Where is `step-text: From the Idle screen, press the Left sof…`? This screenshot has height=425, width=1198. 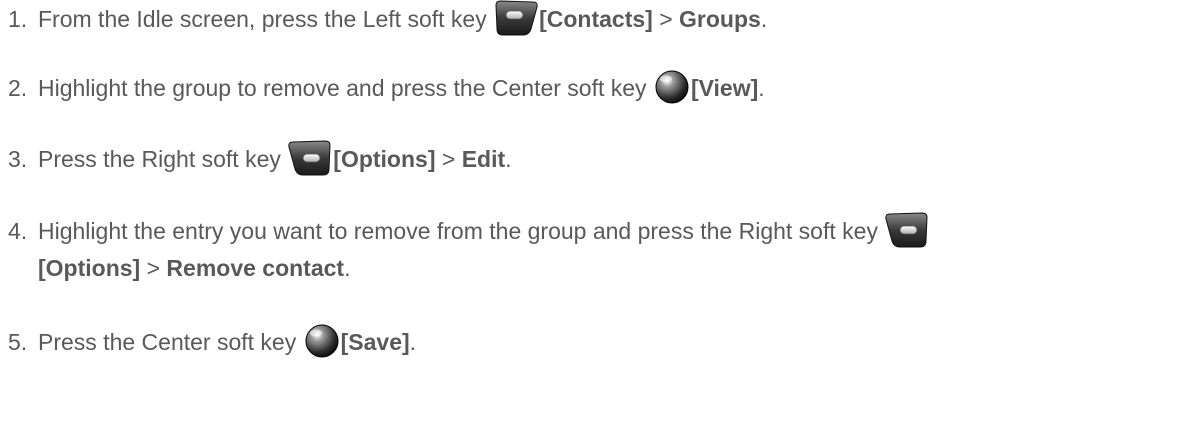 step-text: From the Idle screen, press the Left sof… is located at coordinates (266, 19).